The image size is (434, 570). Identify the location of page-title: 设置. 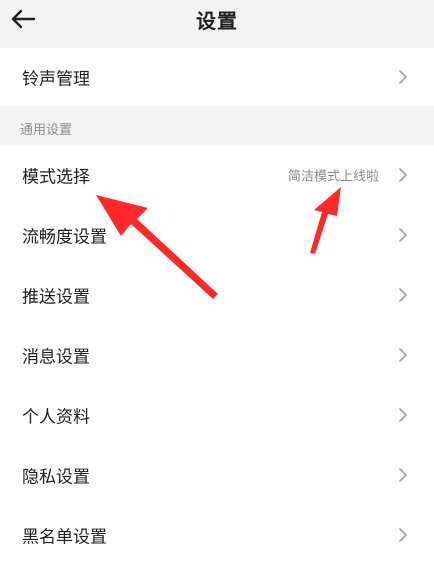
(217, 21).